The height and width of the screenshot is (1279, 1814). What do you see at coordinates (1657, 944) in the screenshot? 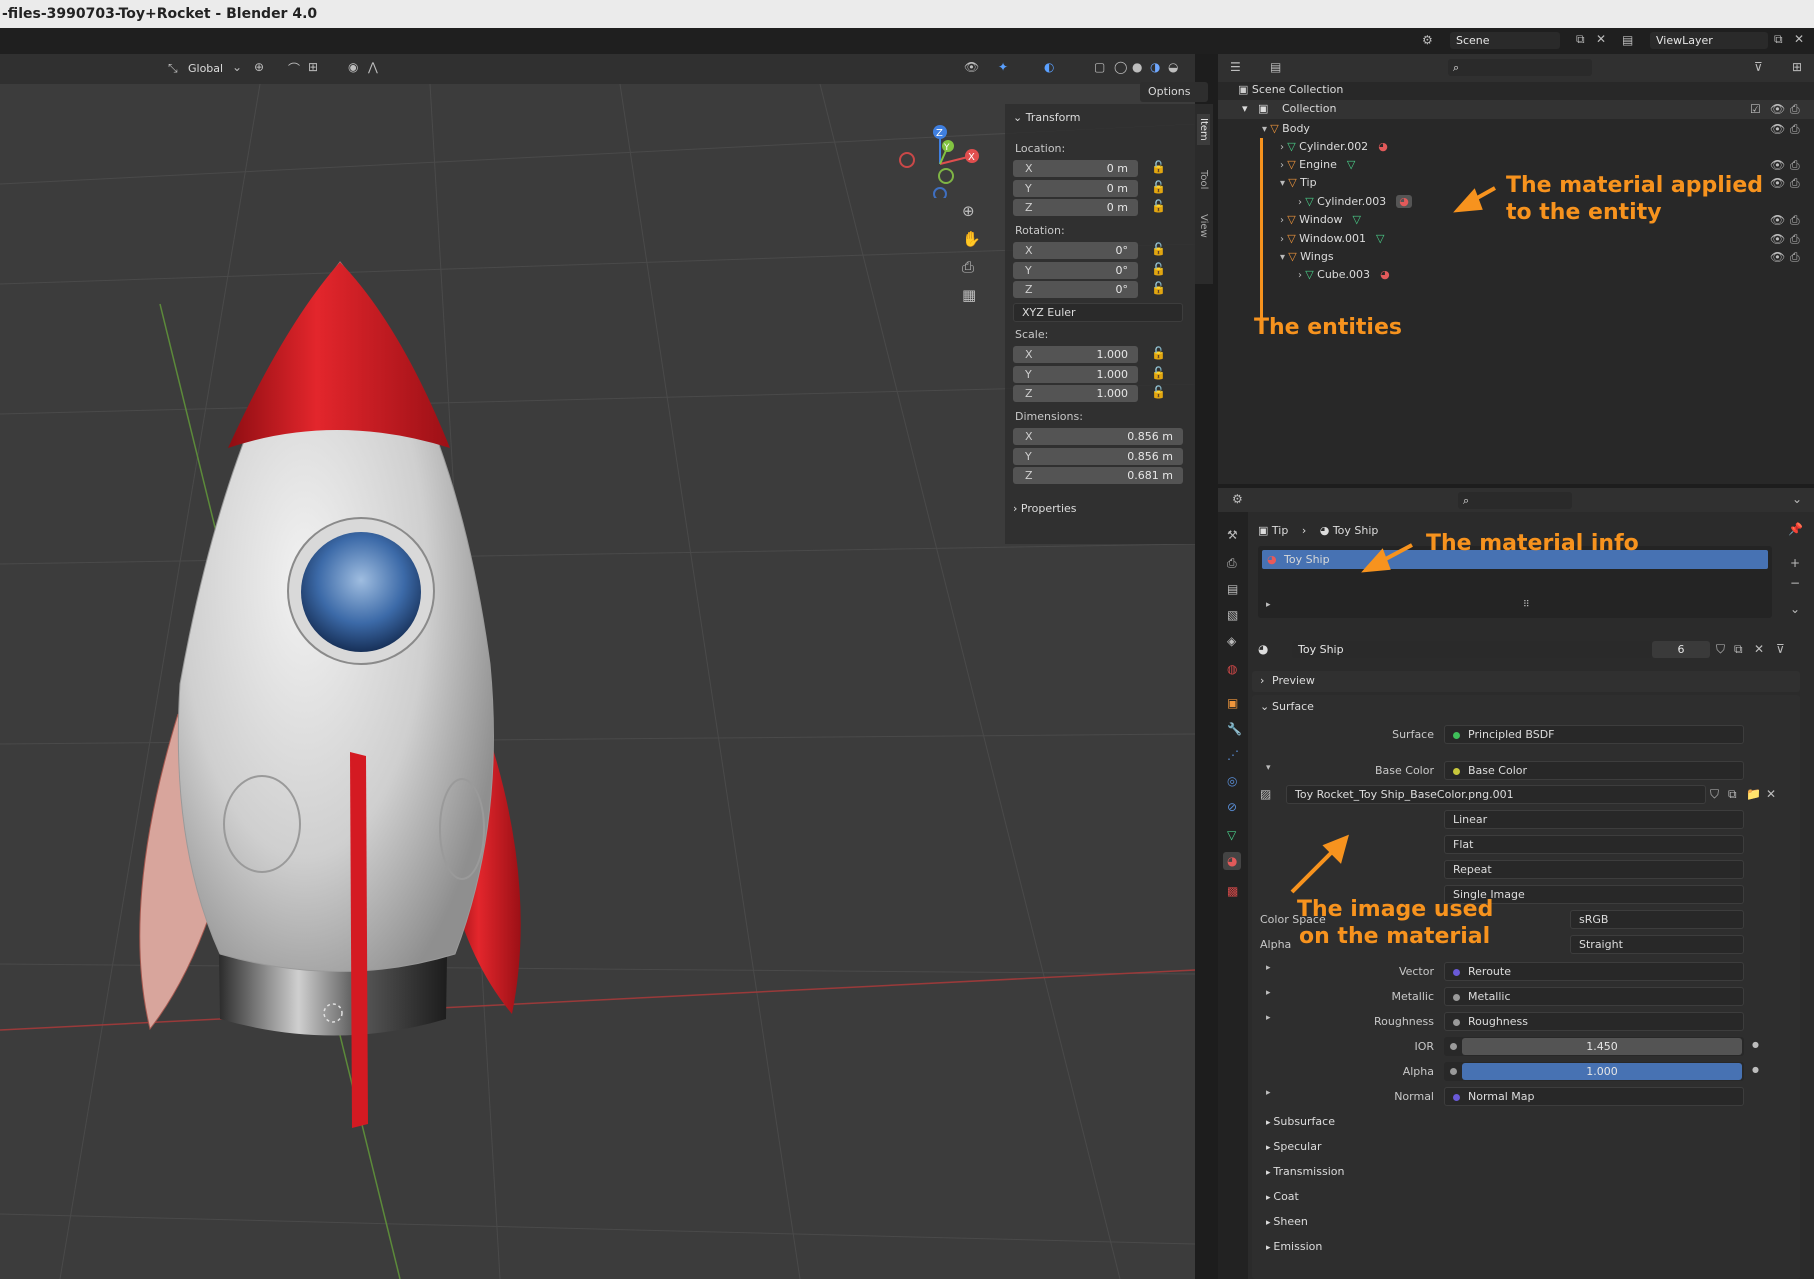
I see `alpha-mode-dropdown: Straight` at bounding box center [1657, 944].